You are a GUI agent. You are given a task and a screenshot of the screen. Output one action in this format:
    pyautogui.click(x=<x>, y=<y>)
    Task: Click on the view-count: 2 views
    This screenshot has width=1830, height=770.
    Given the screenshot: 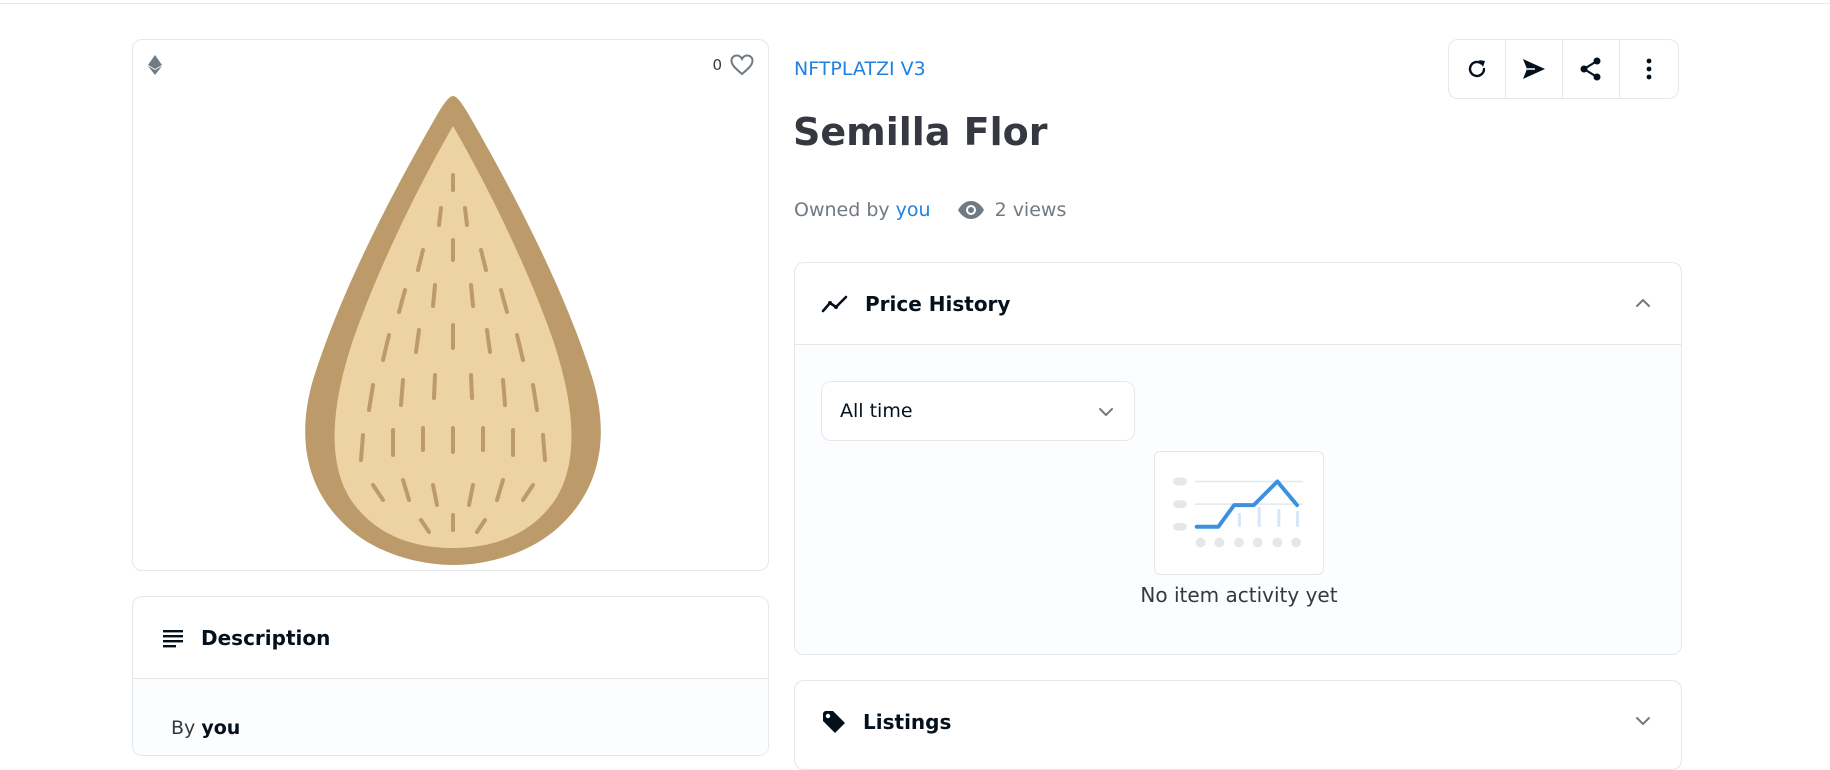 What is the action you would take?
    pyautogui.click(x=1030, y=210)
    